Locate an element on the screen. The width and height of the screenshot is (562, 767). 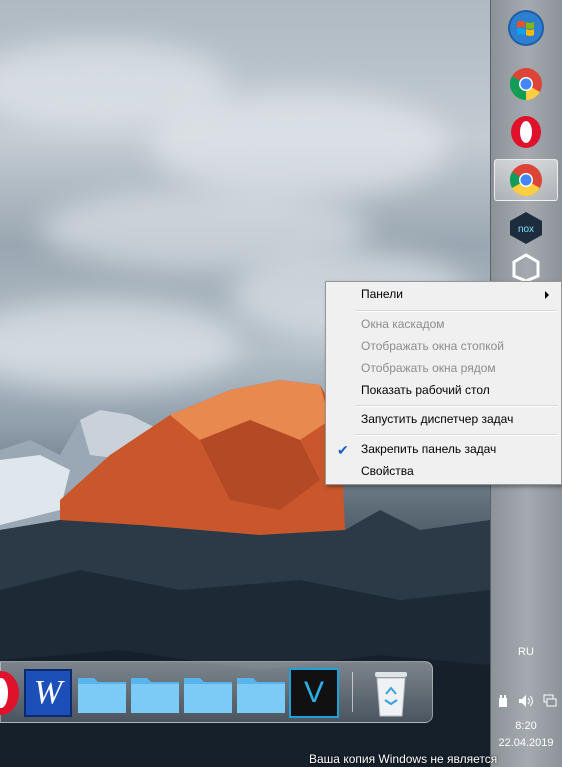
bottom-dock: W V is located at coordinates (216, 692).